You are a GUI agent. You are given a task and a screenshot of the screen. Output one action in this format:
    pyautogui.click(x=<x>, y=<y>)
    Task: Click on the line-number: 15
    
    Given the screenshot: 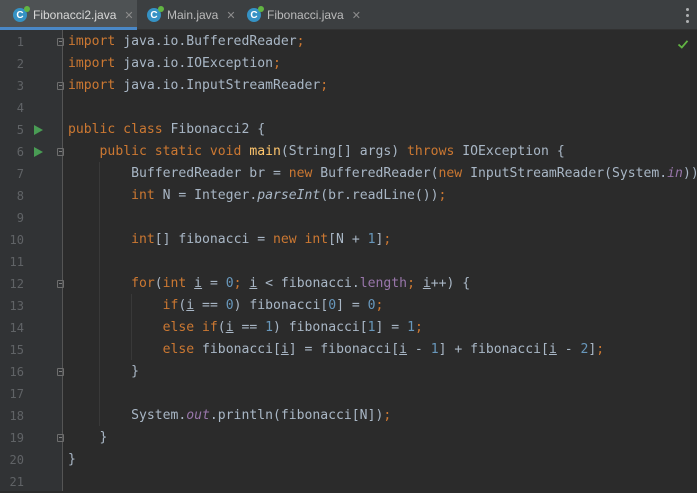 What is the action you would take?
    pyautogui.click(x=16, y=350)
    